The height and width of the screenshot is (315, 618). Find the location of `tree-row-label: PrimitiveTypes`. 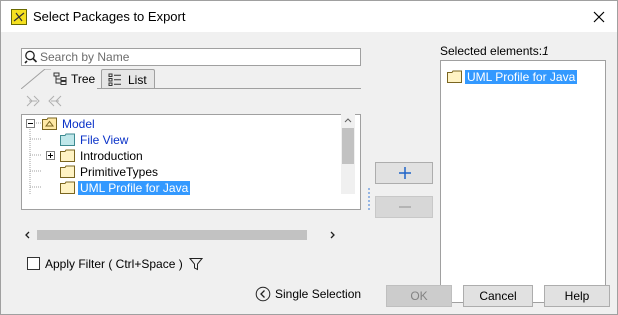

tree-row-label: PrimitiveTypes is located at coordinates (119, 172).